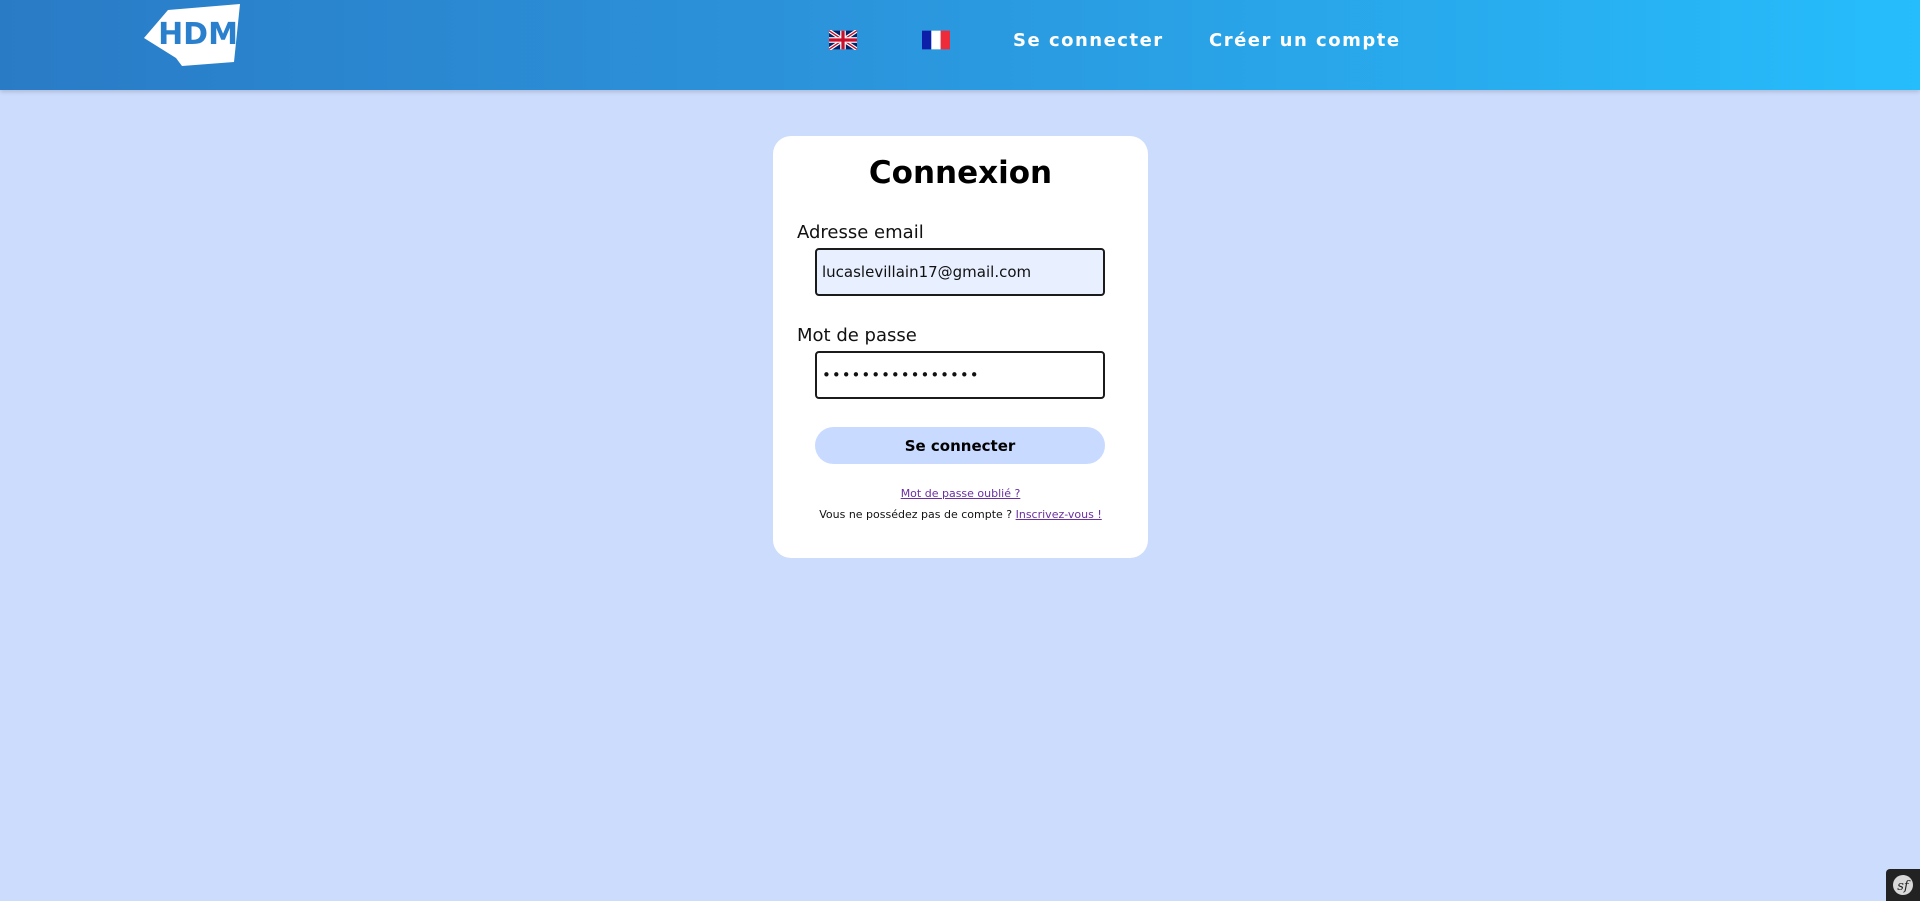  Describe the element at coordinates (198, 34) in the screenshot. I see `svg-text: HDM` at that location.